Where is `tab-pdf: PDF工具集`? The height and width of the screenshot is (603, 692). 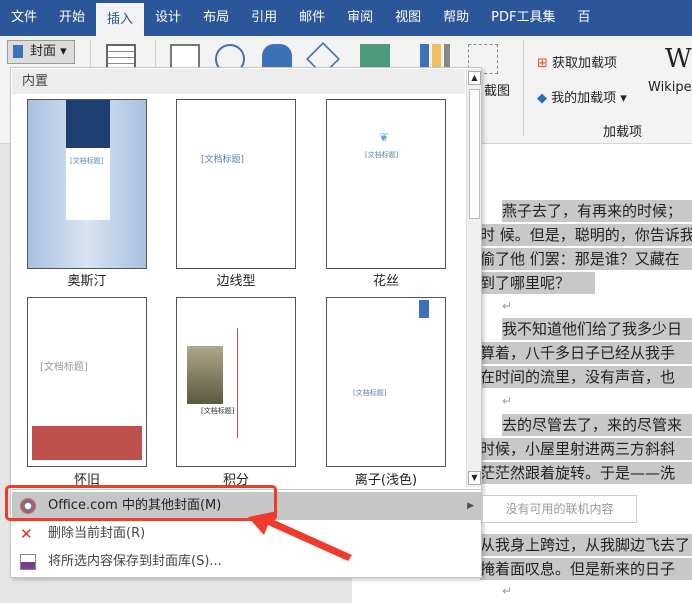 tab-pdf: PDF工具集 is located at coordinates (523, 18).